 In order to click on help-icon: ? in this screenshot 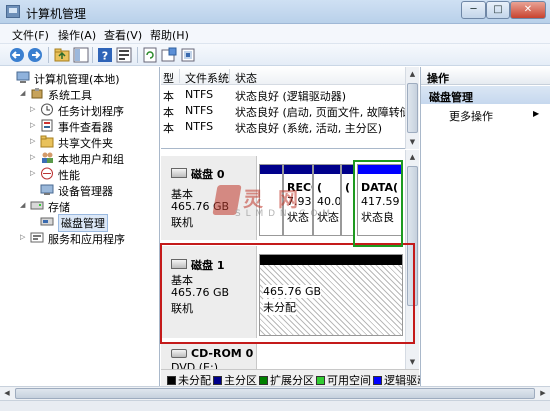, I will do `click(105, 55)`.